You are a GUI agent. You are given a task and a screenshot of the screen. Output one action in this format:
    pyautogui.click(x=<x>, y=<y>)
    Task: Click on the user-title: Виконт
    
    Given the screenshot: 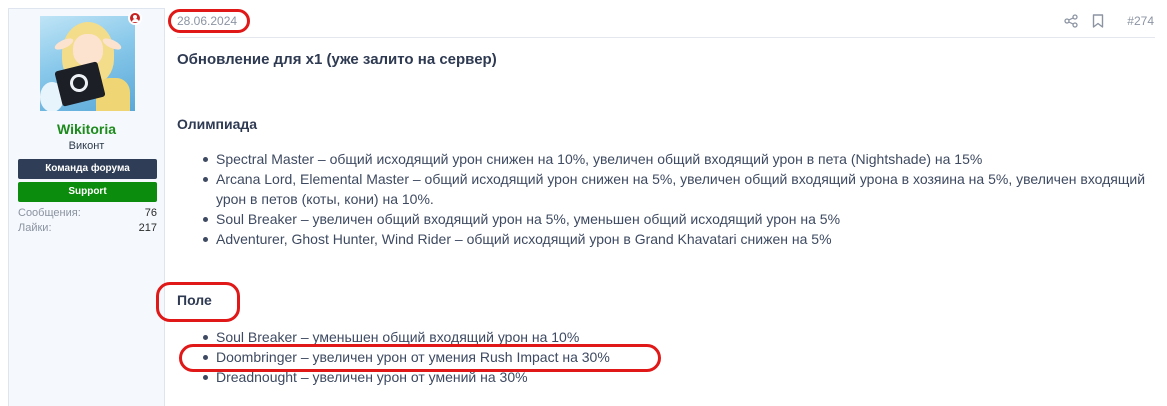 What is the action you would take?
    pyautogui.click(x=86, y=146)
    